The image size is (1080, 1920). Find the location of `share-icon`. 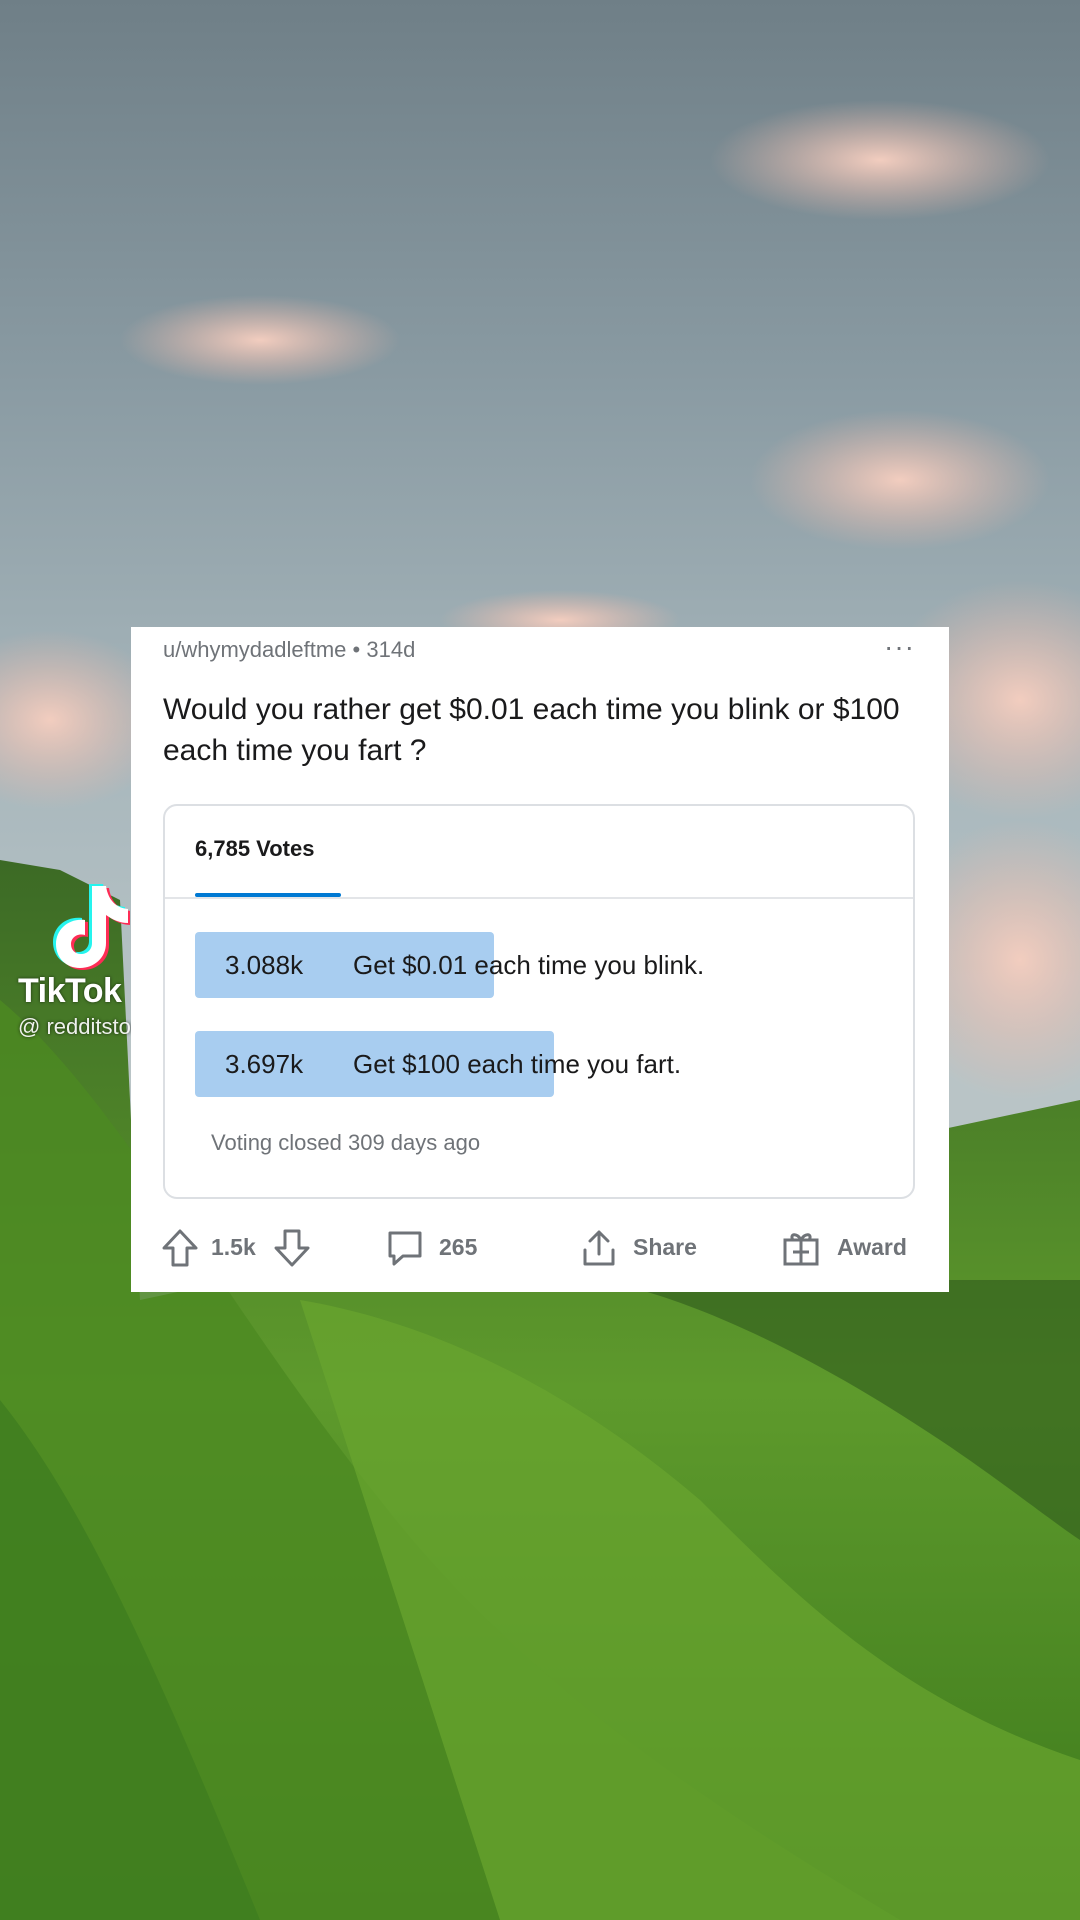

share-icon is located at coordinates (599, 1248).